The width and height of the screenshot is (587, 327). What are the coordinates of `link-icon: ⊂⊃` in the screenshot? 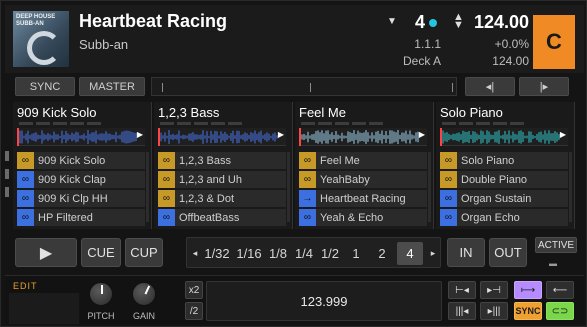 It's located at (560, 311).